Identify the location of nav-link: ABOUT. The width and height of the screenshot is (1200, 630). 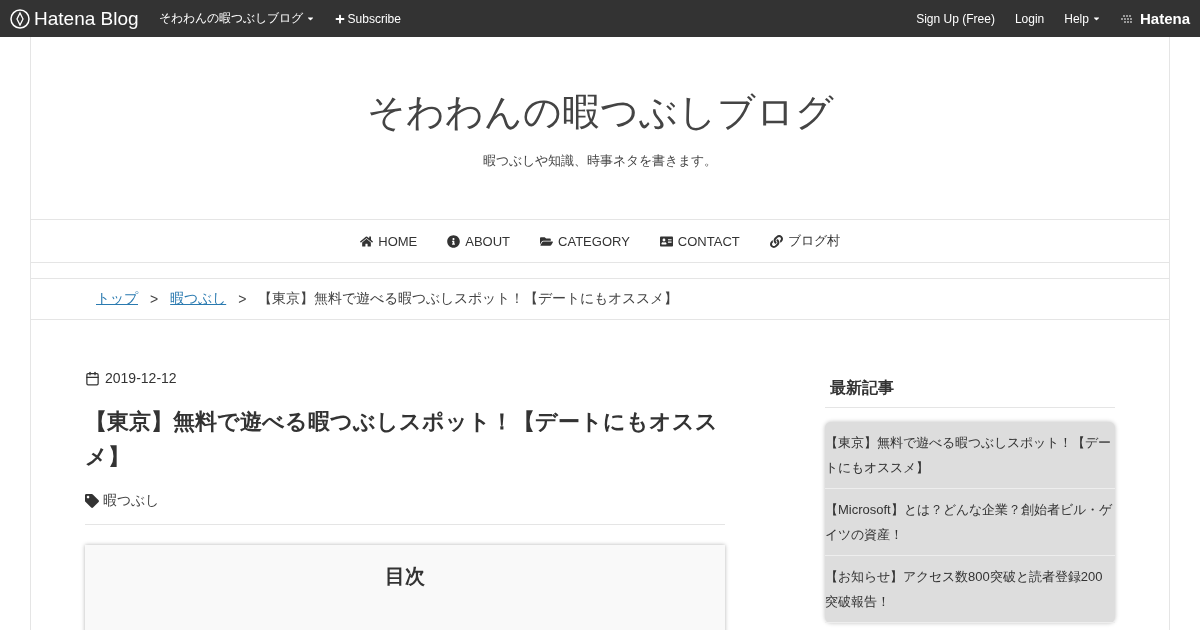
(479, 241).